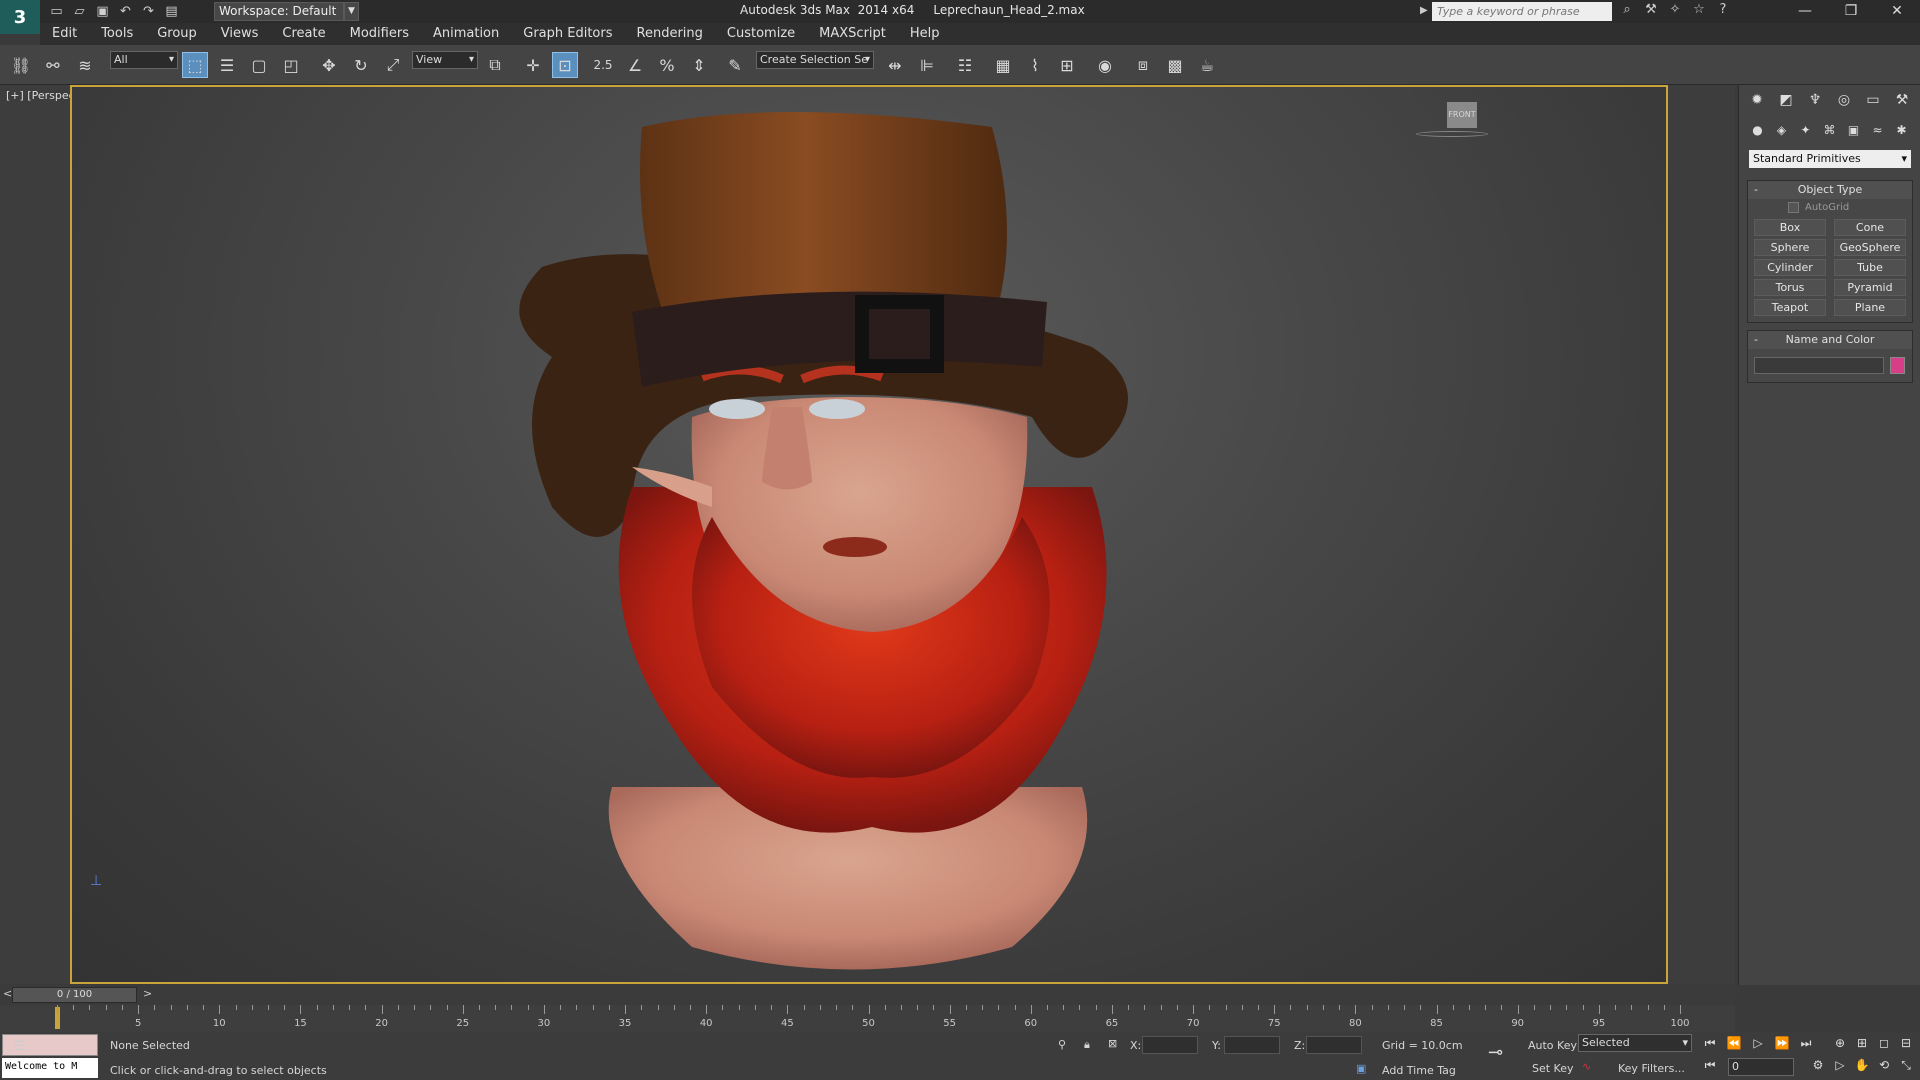 The height and width of the screenshot is (1080, 1920). I want to click on geometry-icon: ●, so click(1757, 130).